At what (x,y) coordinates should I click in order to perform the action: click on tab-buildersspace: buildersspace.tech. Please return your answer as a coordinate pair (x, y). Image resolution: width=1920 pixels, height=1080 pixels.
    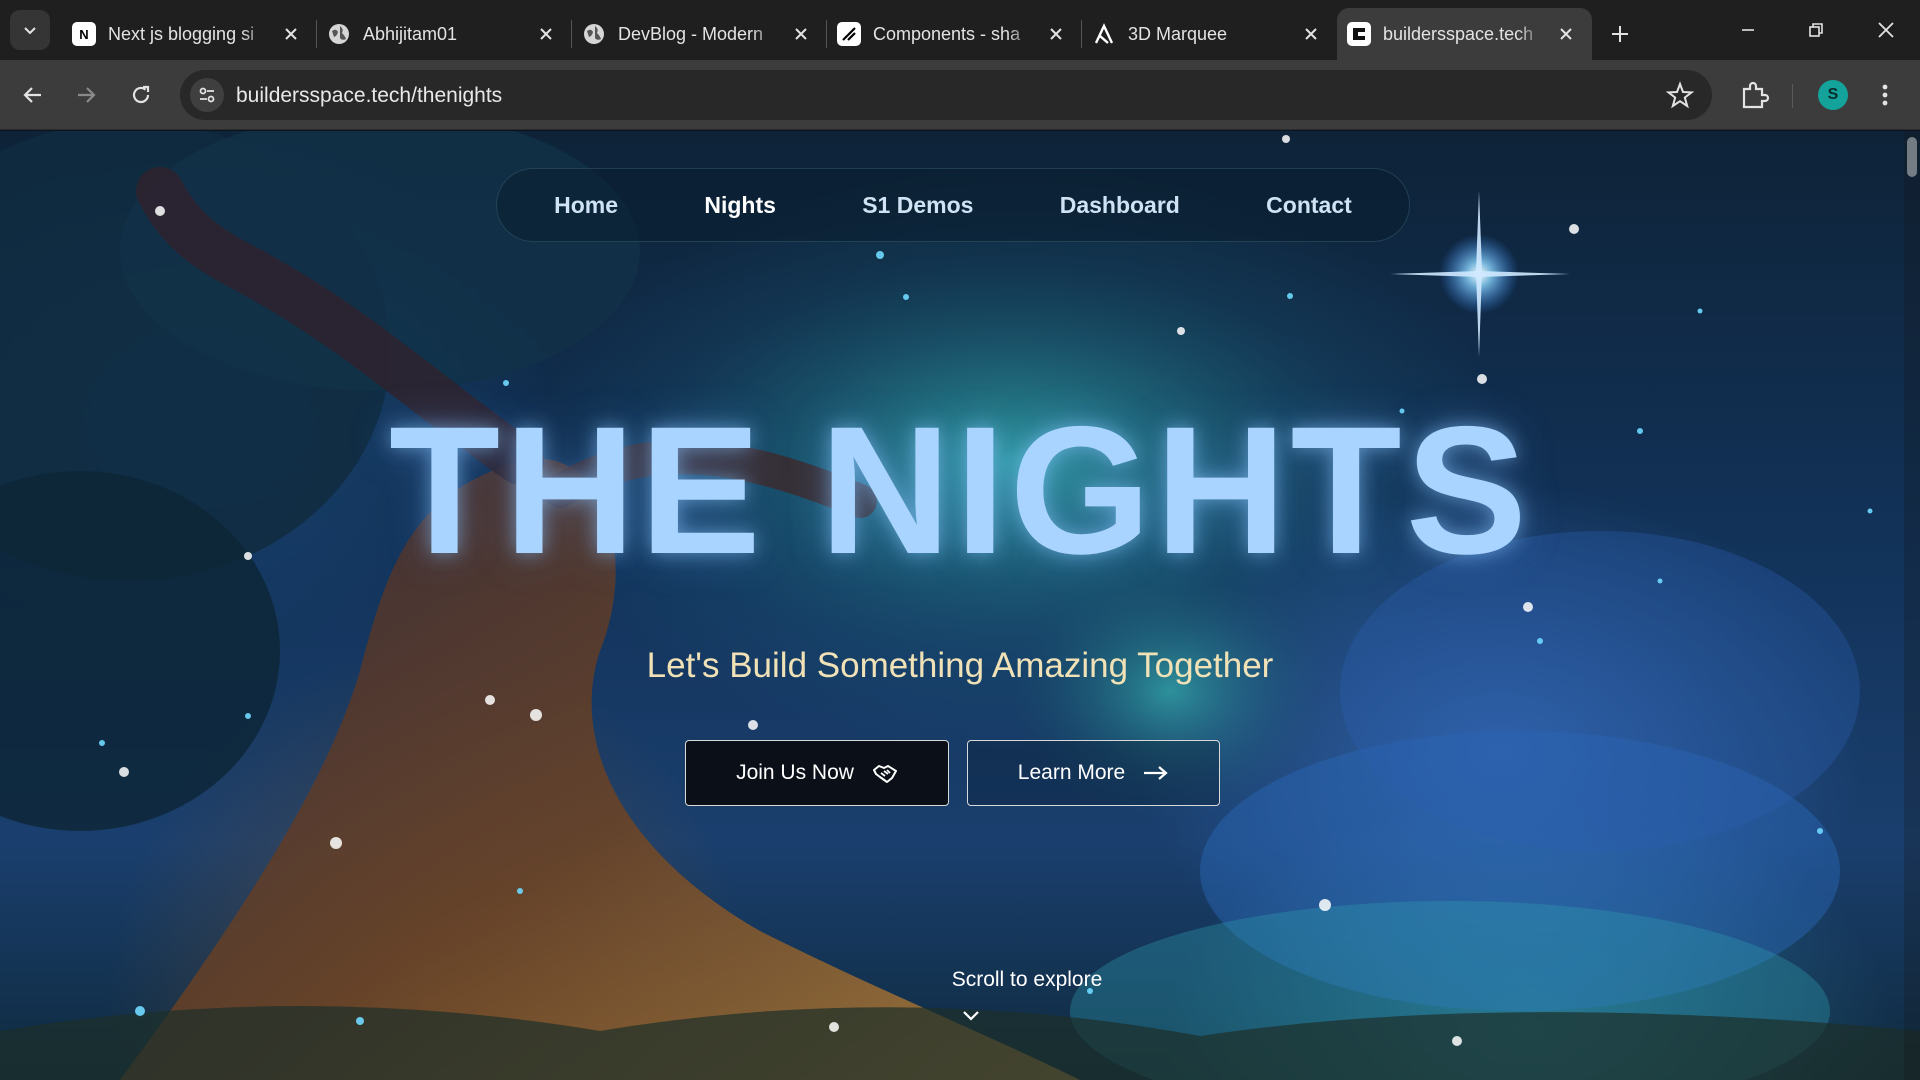
    Looking at the image, I should click on (1464, 34).